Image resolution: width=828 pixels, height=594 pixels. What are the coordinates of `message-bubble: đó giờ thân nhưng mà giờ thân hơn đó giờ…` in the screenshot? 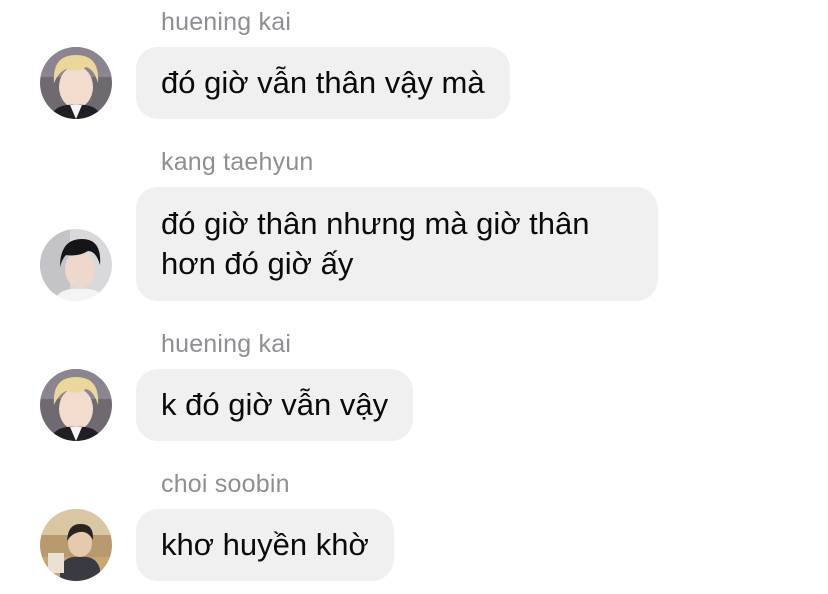 It's located at (397, 244).